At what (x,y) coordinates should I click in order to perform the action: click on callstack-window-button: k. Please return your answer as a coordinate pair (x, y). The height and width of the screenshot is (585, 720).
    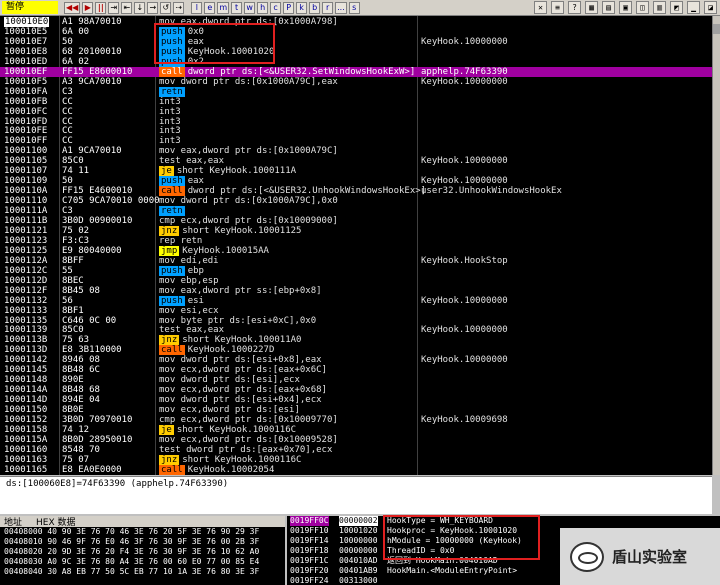
    Looking at the image, I should click on (302, 7).